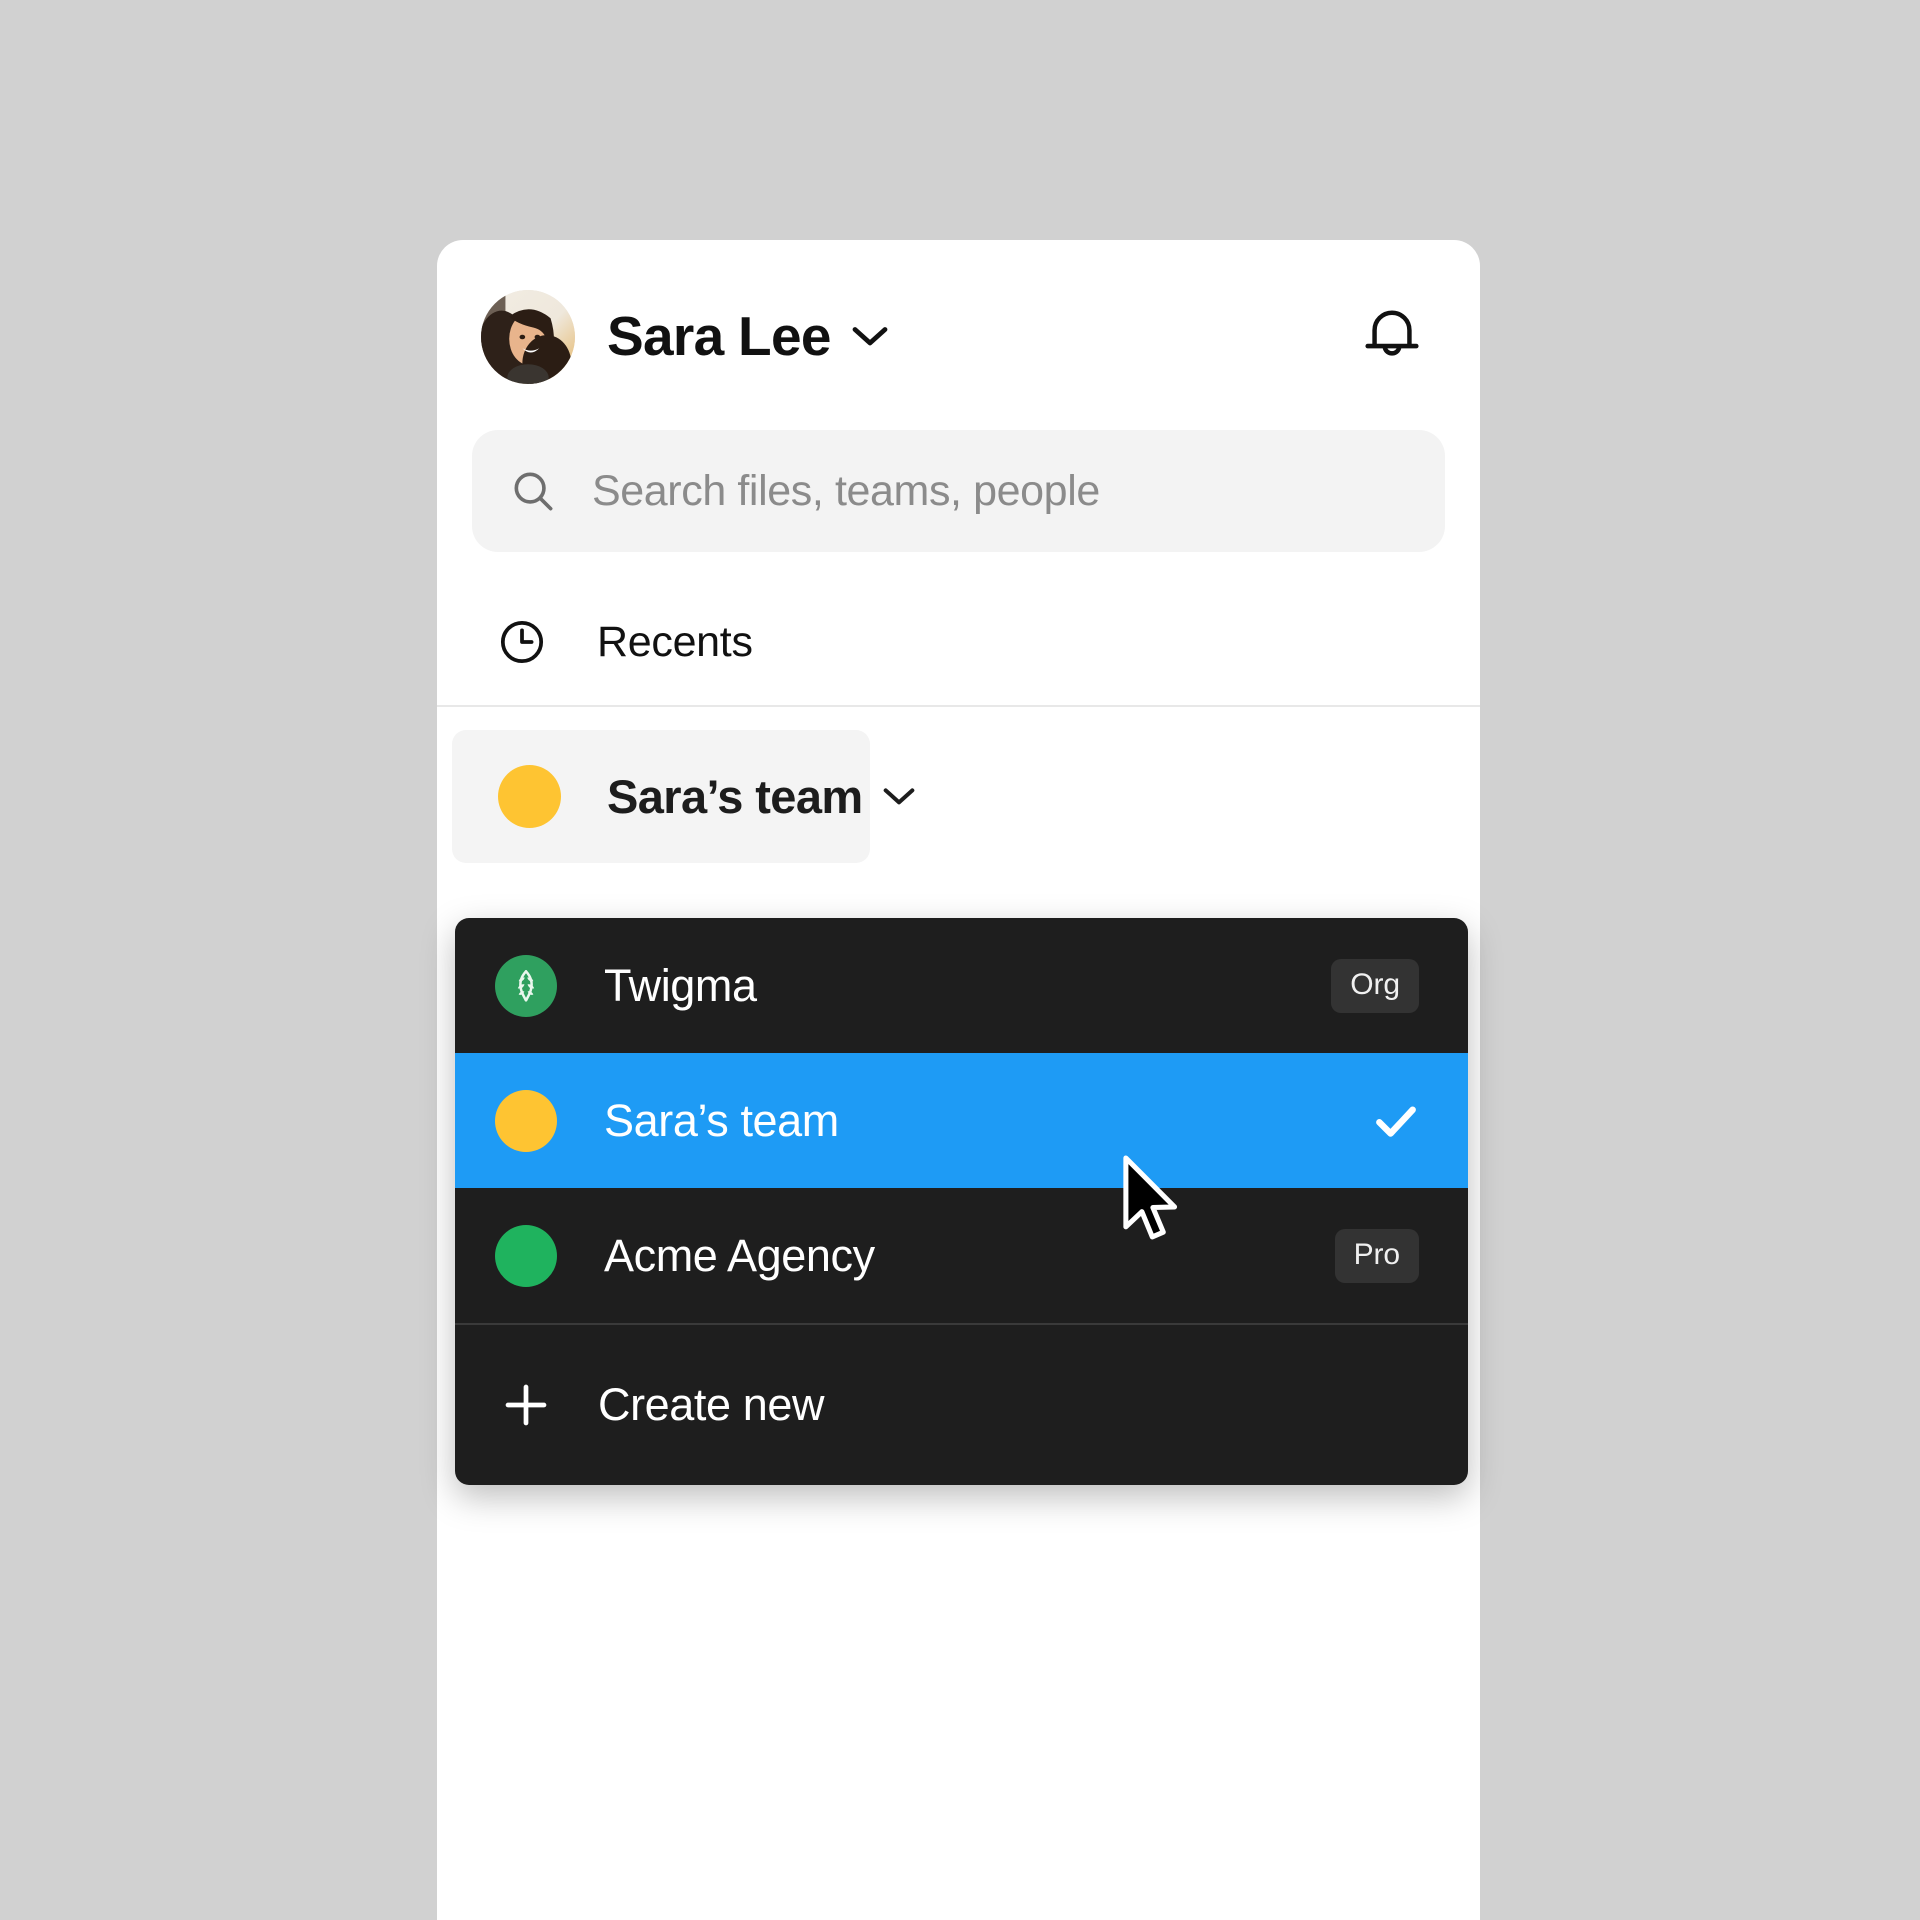 The image size is (1920, 1920). Describe the element at coordinates (961, 1255) in the screenshot. I see `menu-item-acme-agency: Acme Agency Pro` at that location.